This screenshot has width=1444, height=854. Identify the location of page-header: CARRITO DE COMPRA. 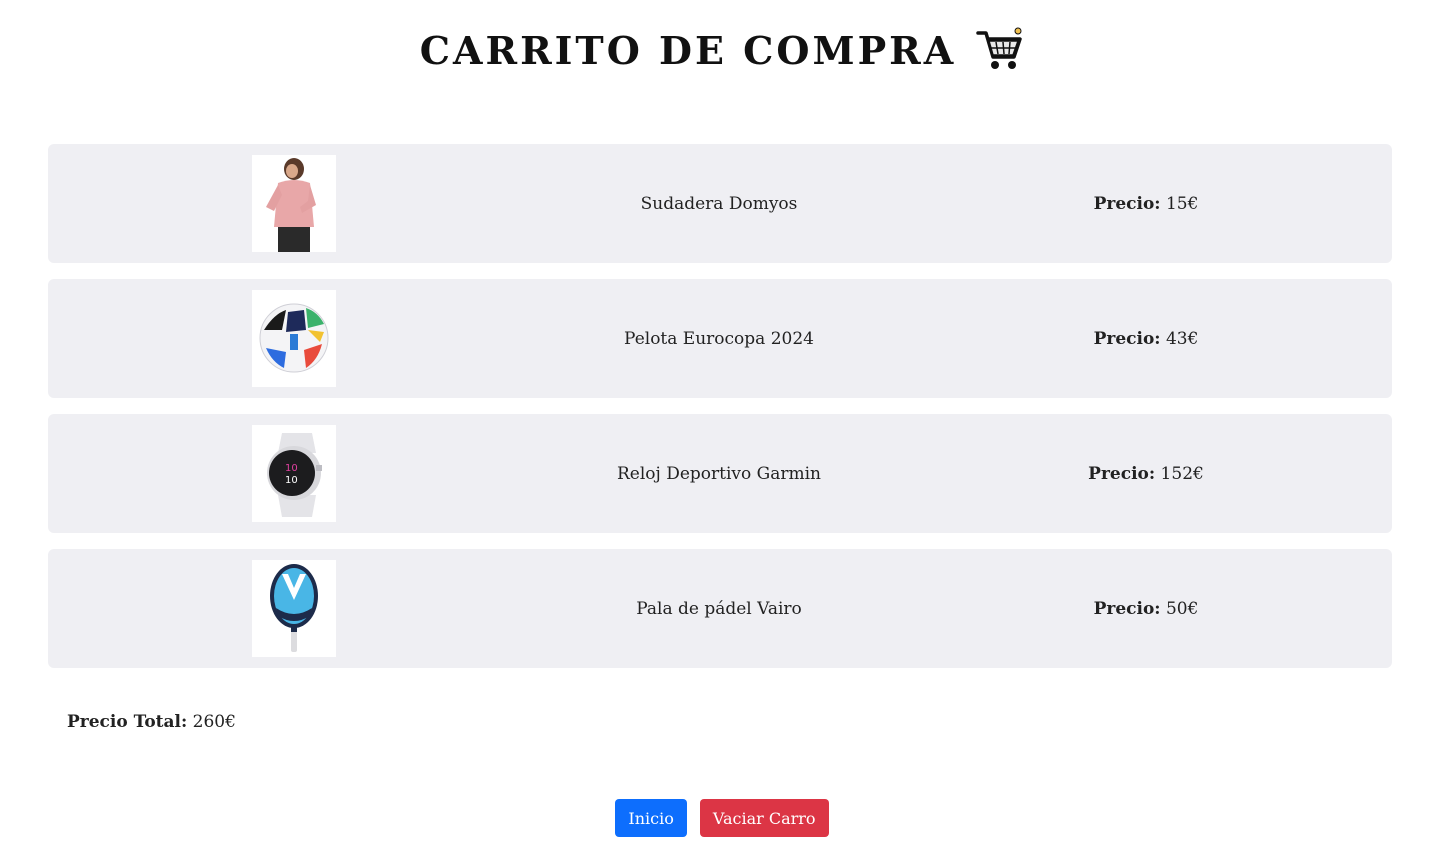
(722, 50).